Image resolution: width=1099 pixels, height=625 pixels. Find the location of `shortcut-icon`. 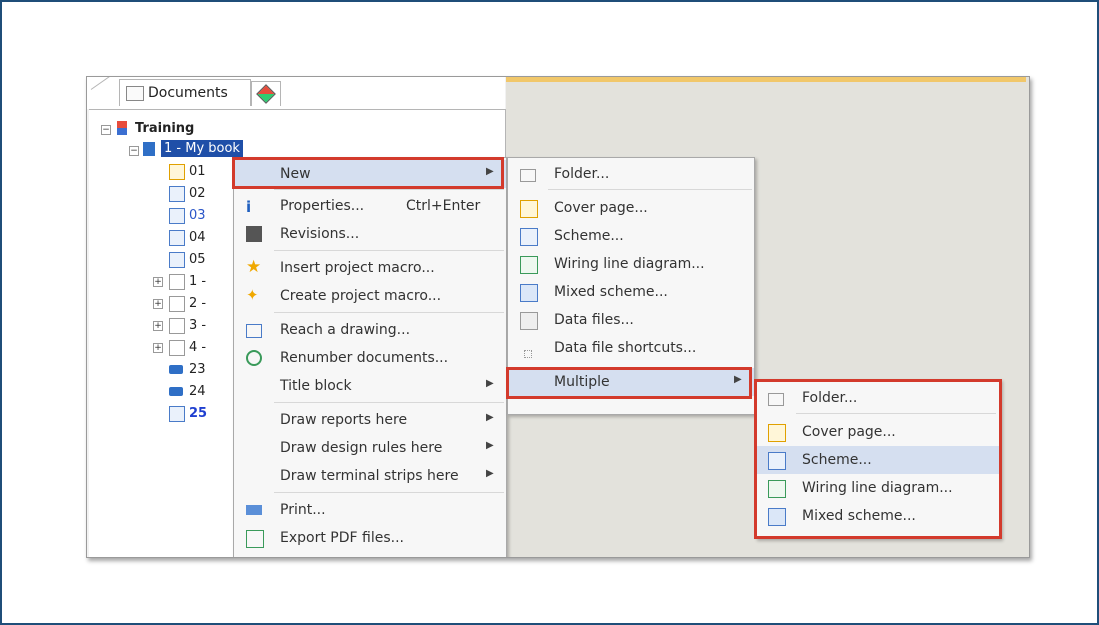

shortcut-icon is located at coordinates (528, 354).